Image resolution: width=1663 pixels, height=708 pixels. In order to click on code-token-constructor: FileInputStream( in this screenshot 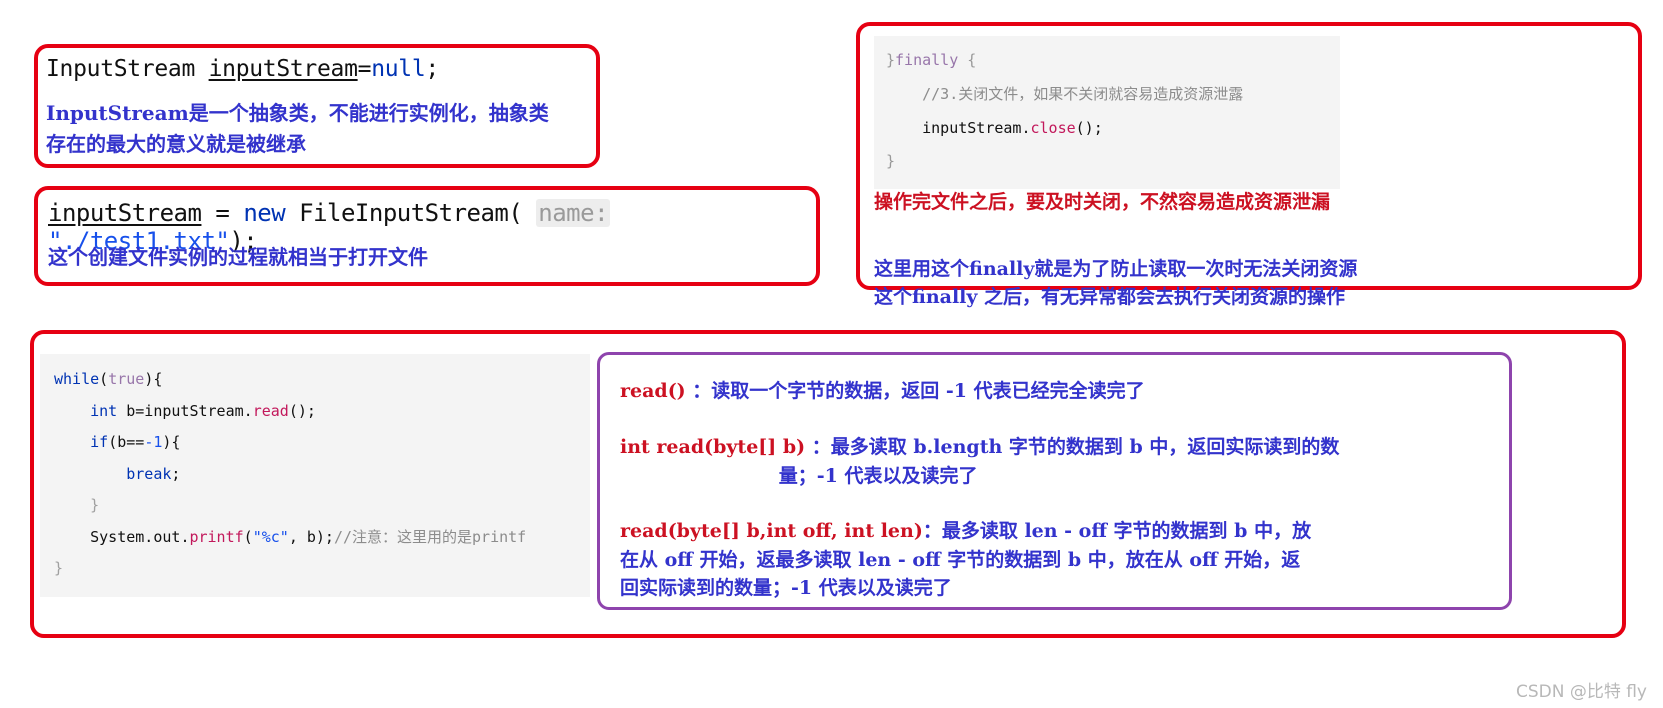, I will do `click(404, 213)`.